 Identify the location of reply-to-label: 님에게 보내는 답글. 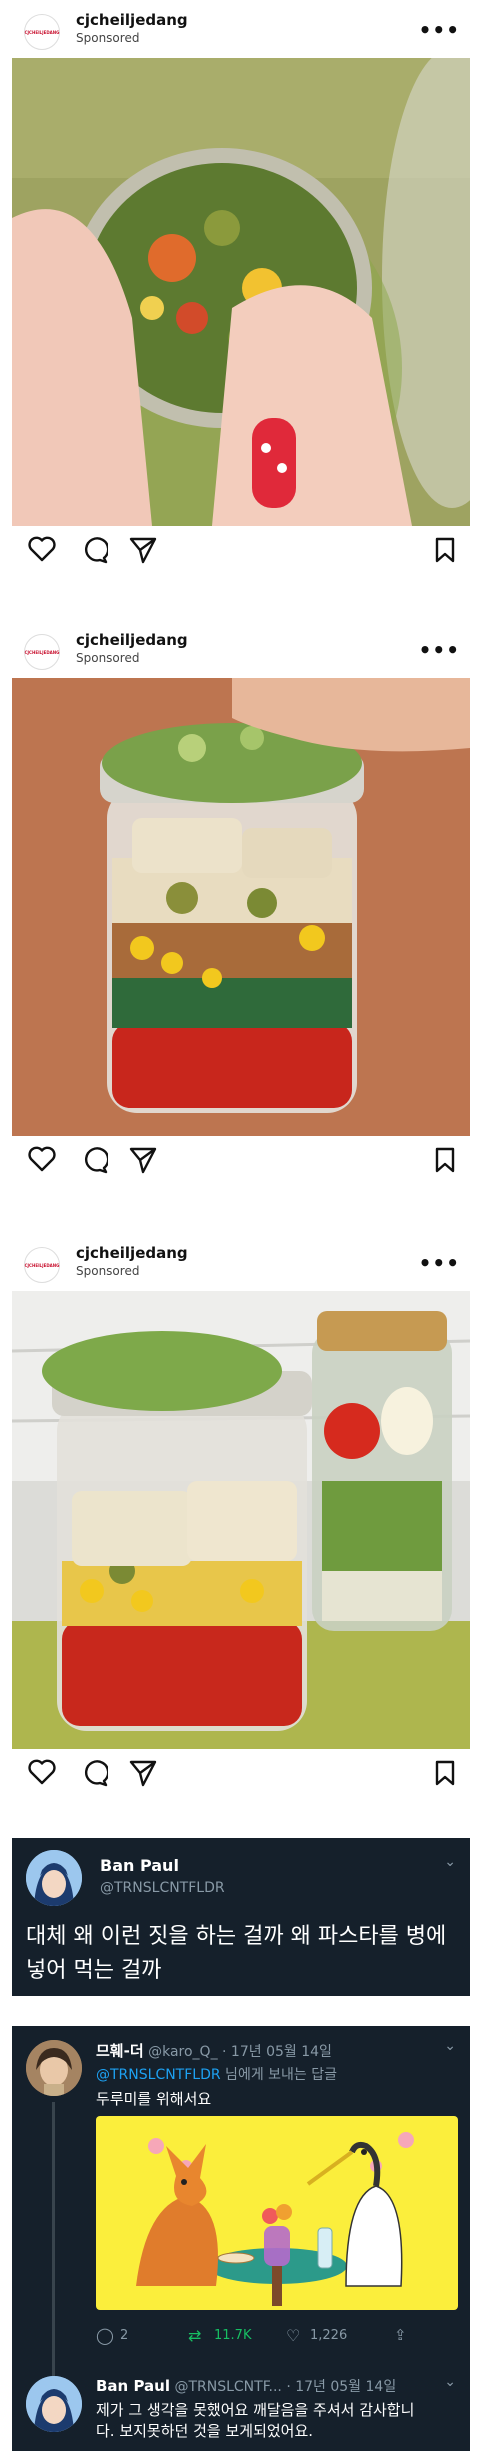
(278, 2075).